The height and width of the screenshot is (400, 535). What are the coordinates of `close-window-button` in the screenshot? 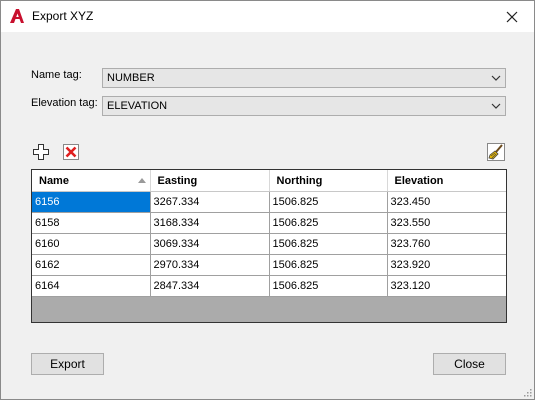 It's located at (512, 16).